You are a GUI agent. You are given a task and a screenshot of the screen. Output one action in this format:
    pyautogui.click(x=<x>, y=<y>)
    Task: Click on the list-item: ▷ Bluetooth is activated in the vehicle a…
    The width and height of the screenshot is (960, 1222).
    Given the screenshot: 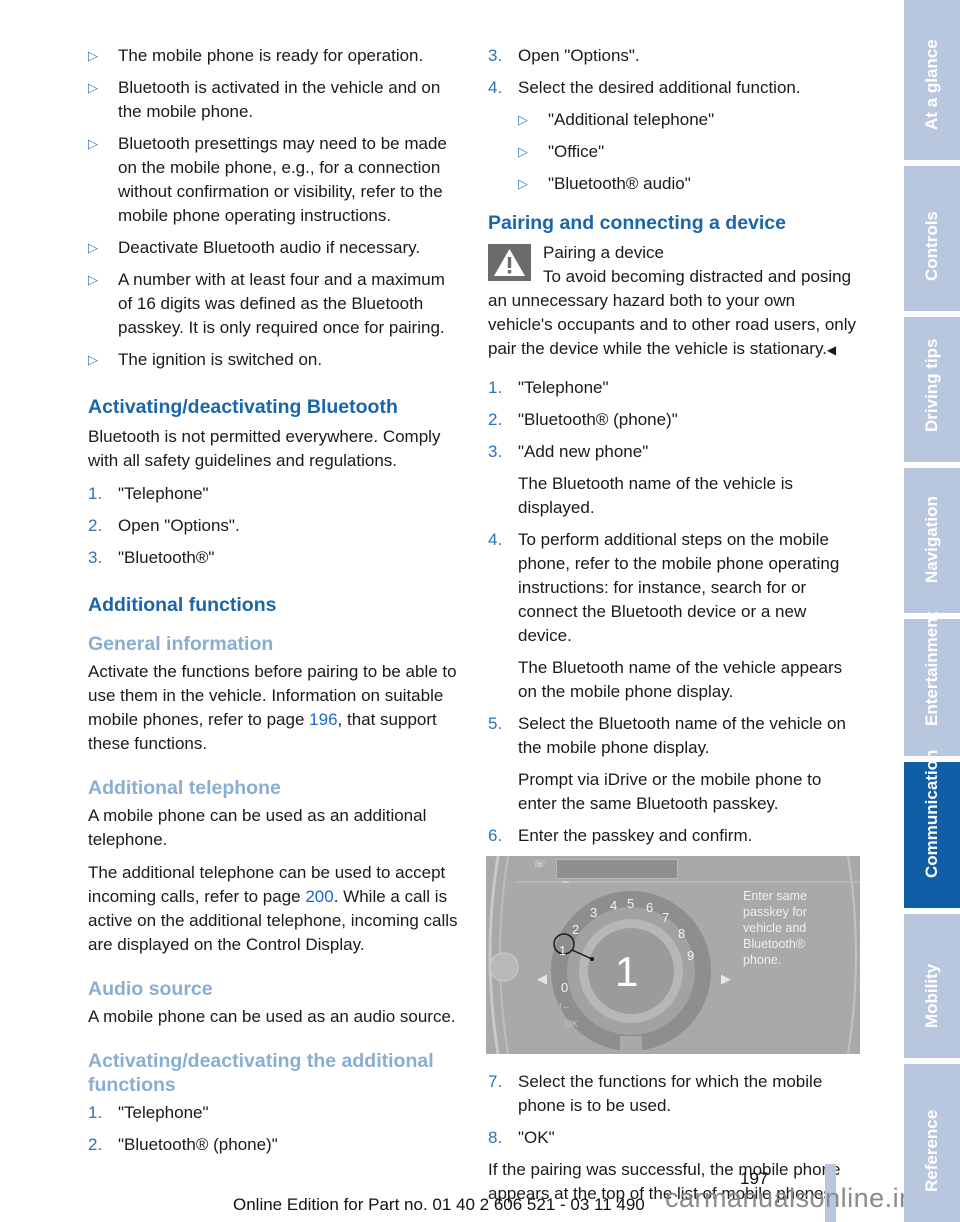 What is the action you would take?
    pyautogui.click(x=264, y=99)
    